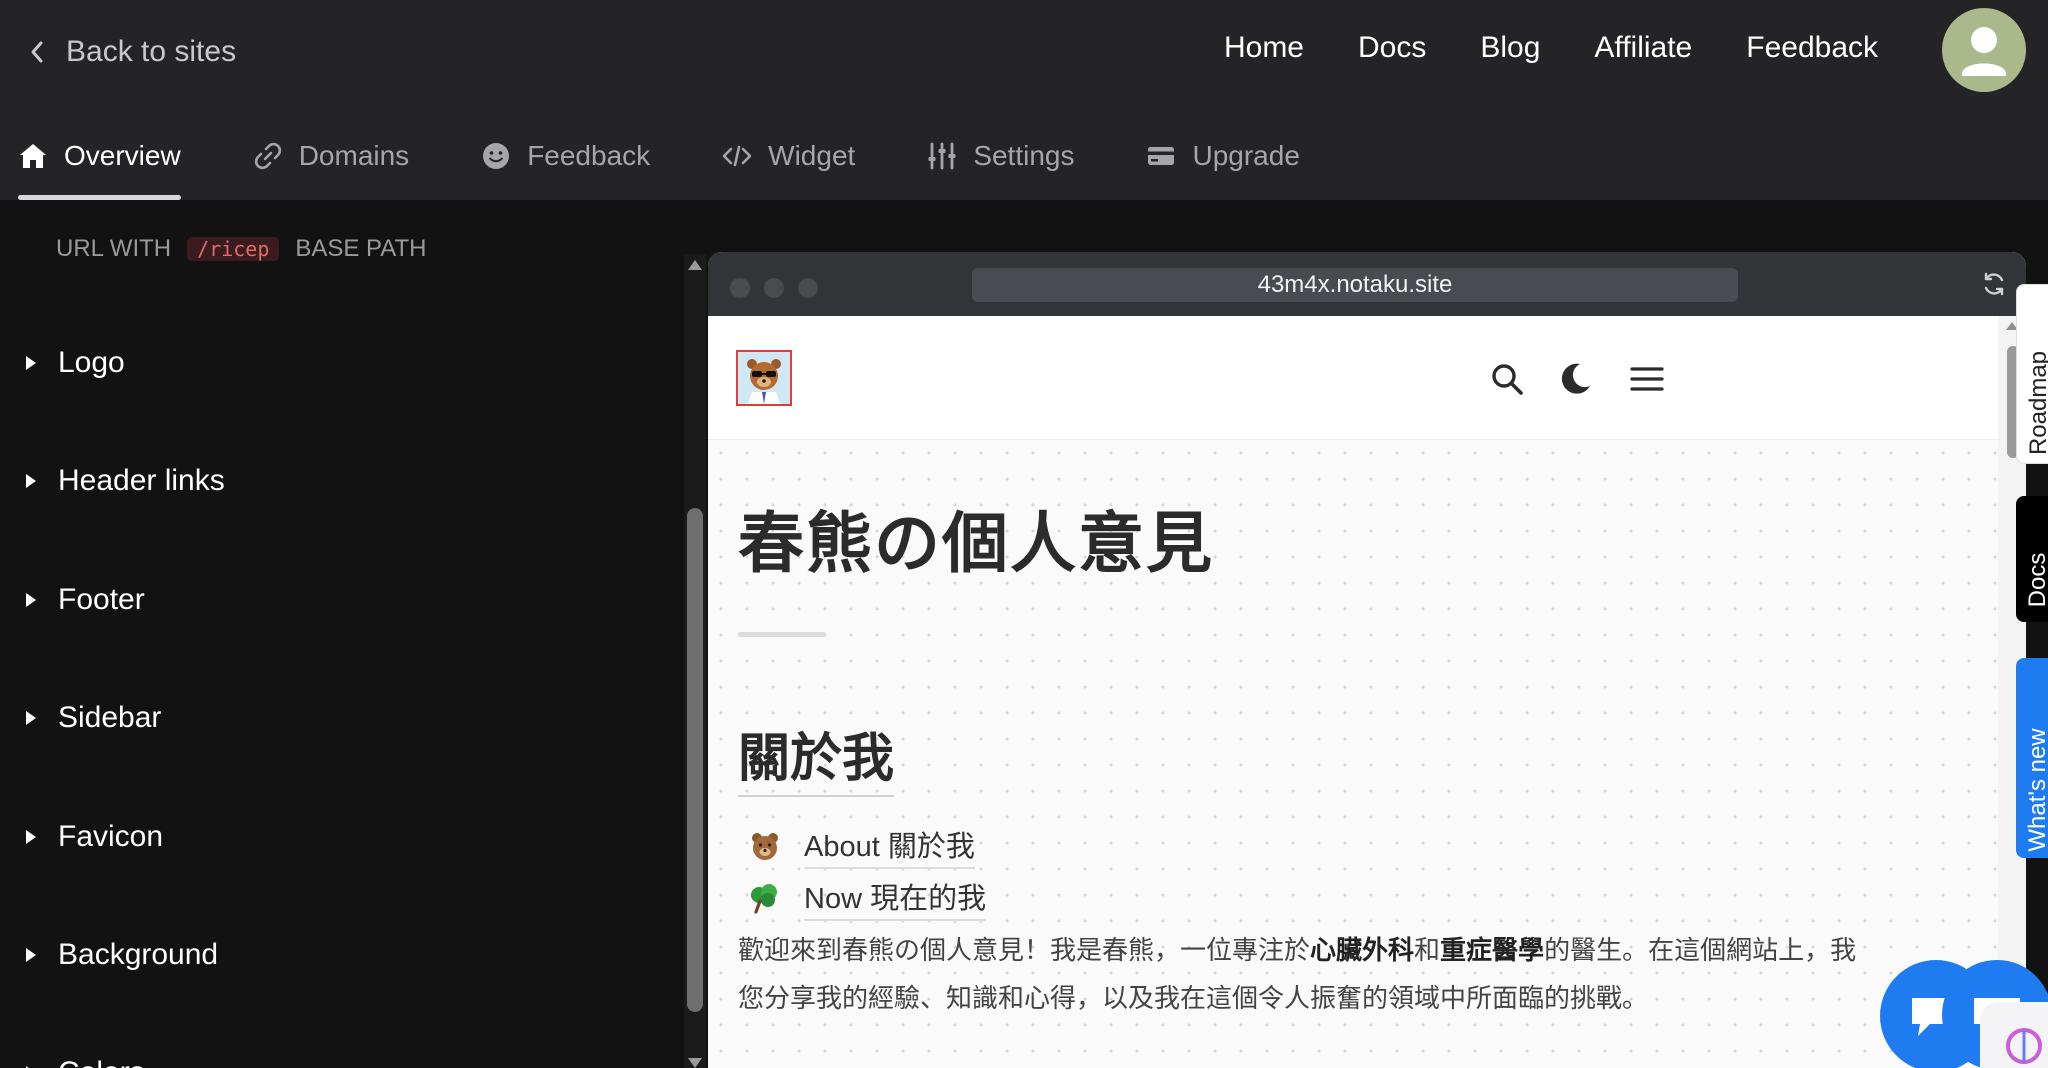 The image size is (2048, 1068). I want to click on section-favicon: Favicon, so click(94, 837).